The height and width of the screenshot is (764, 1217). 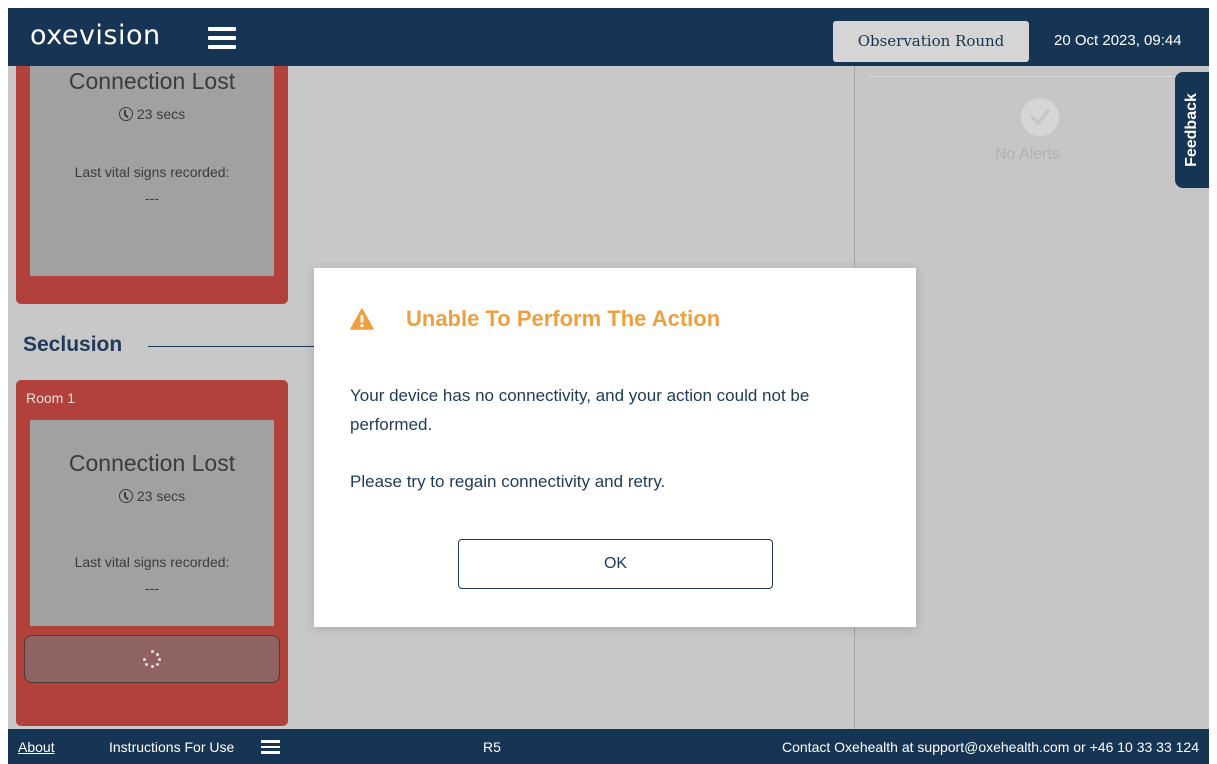 I want to click on instructions-menu-icon, so click(x=270, y=747).